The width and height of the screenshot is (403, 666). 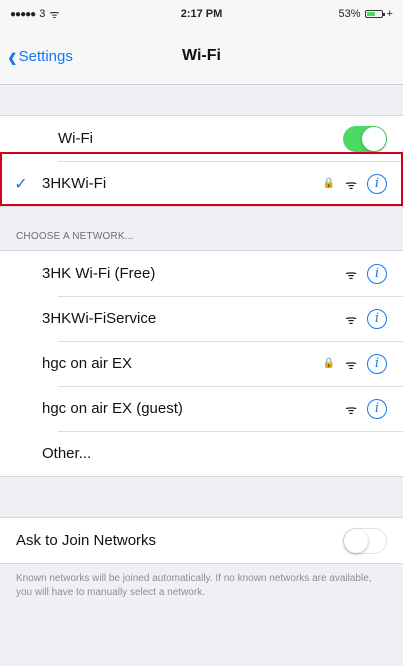 I want to click on ask-join-row: Ask to Join Networks, so click(x=201, y=540).